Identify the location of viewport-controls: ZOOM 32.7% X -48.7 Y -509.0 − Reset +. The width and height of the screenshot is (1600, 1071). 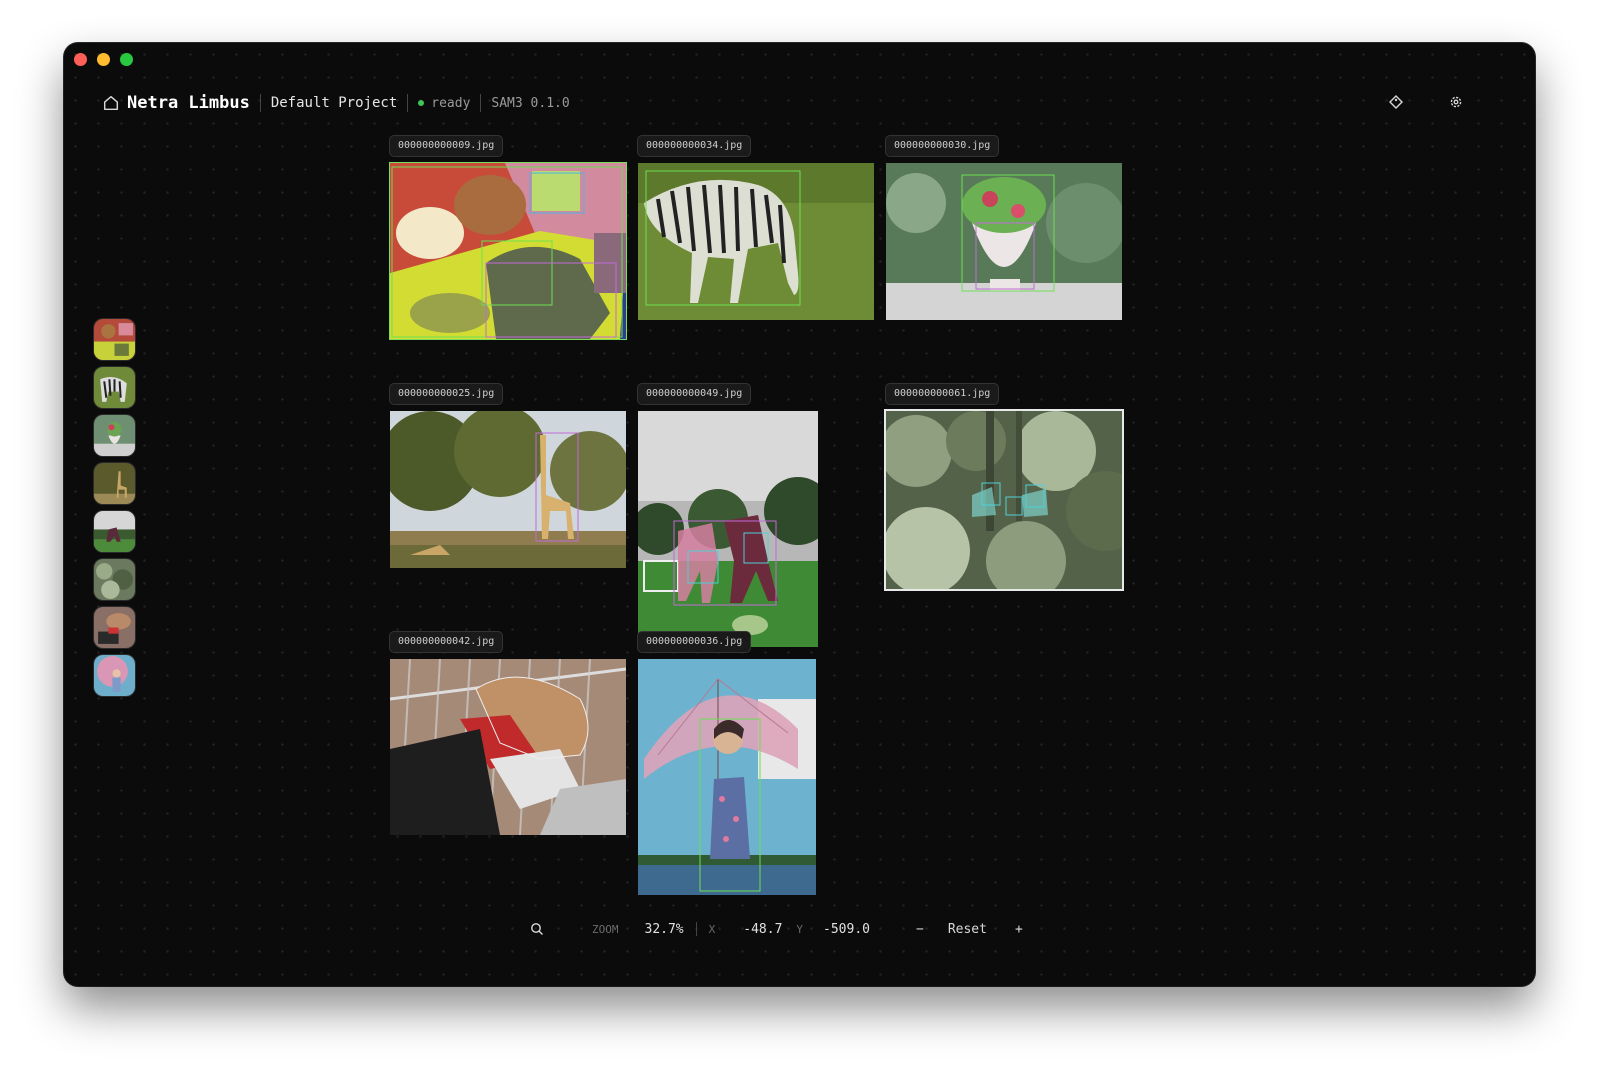
(776, 929).